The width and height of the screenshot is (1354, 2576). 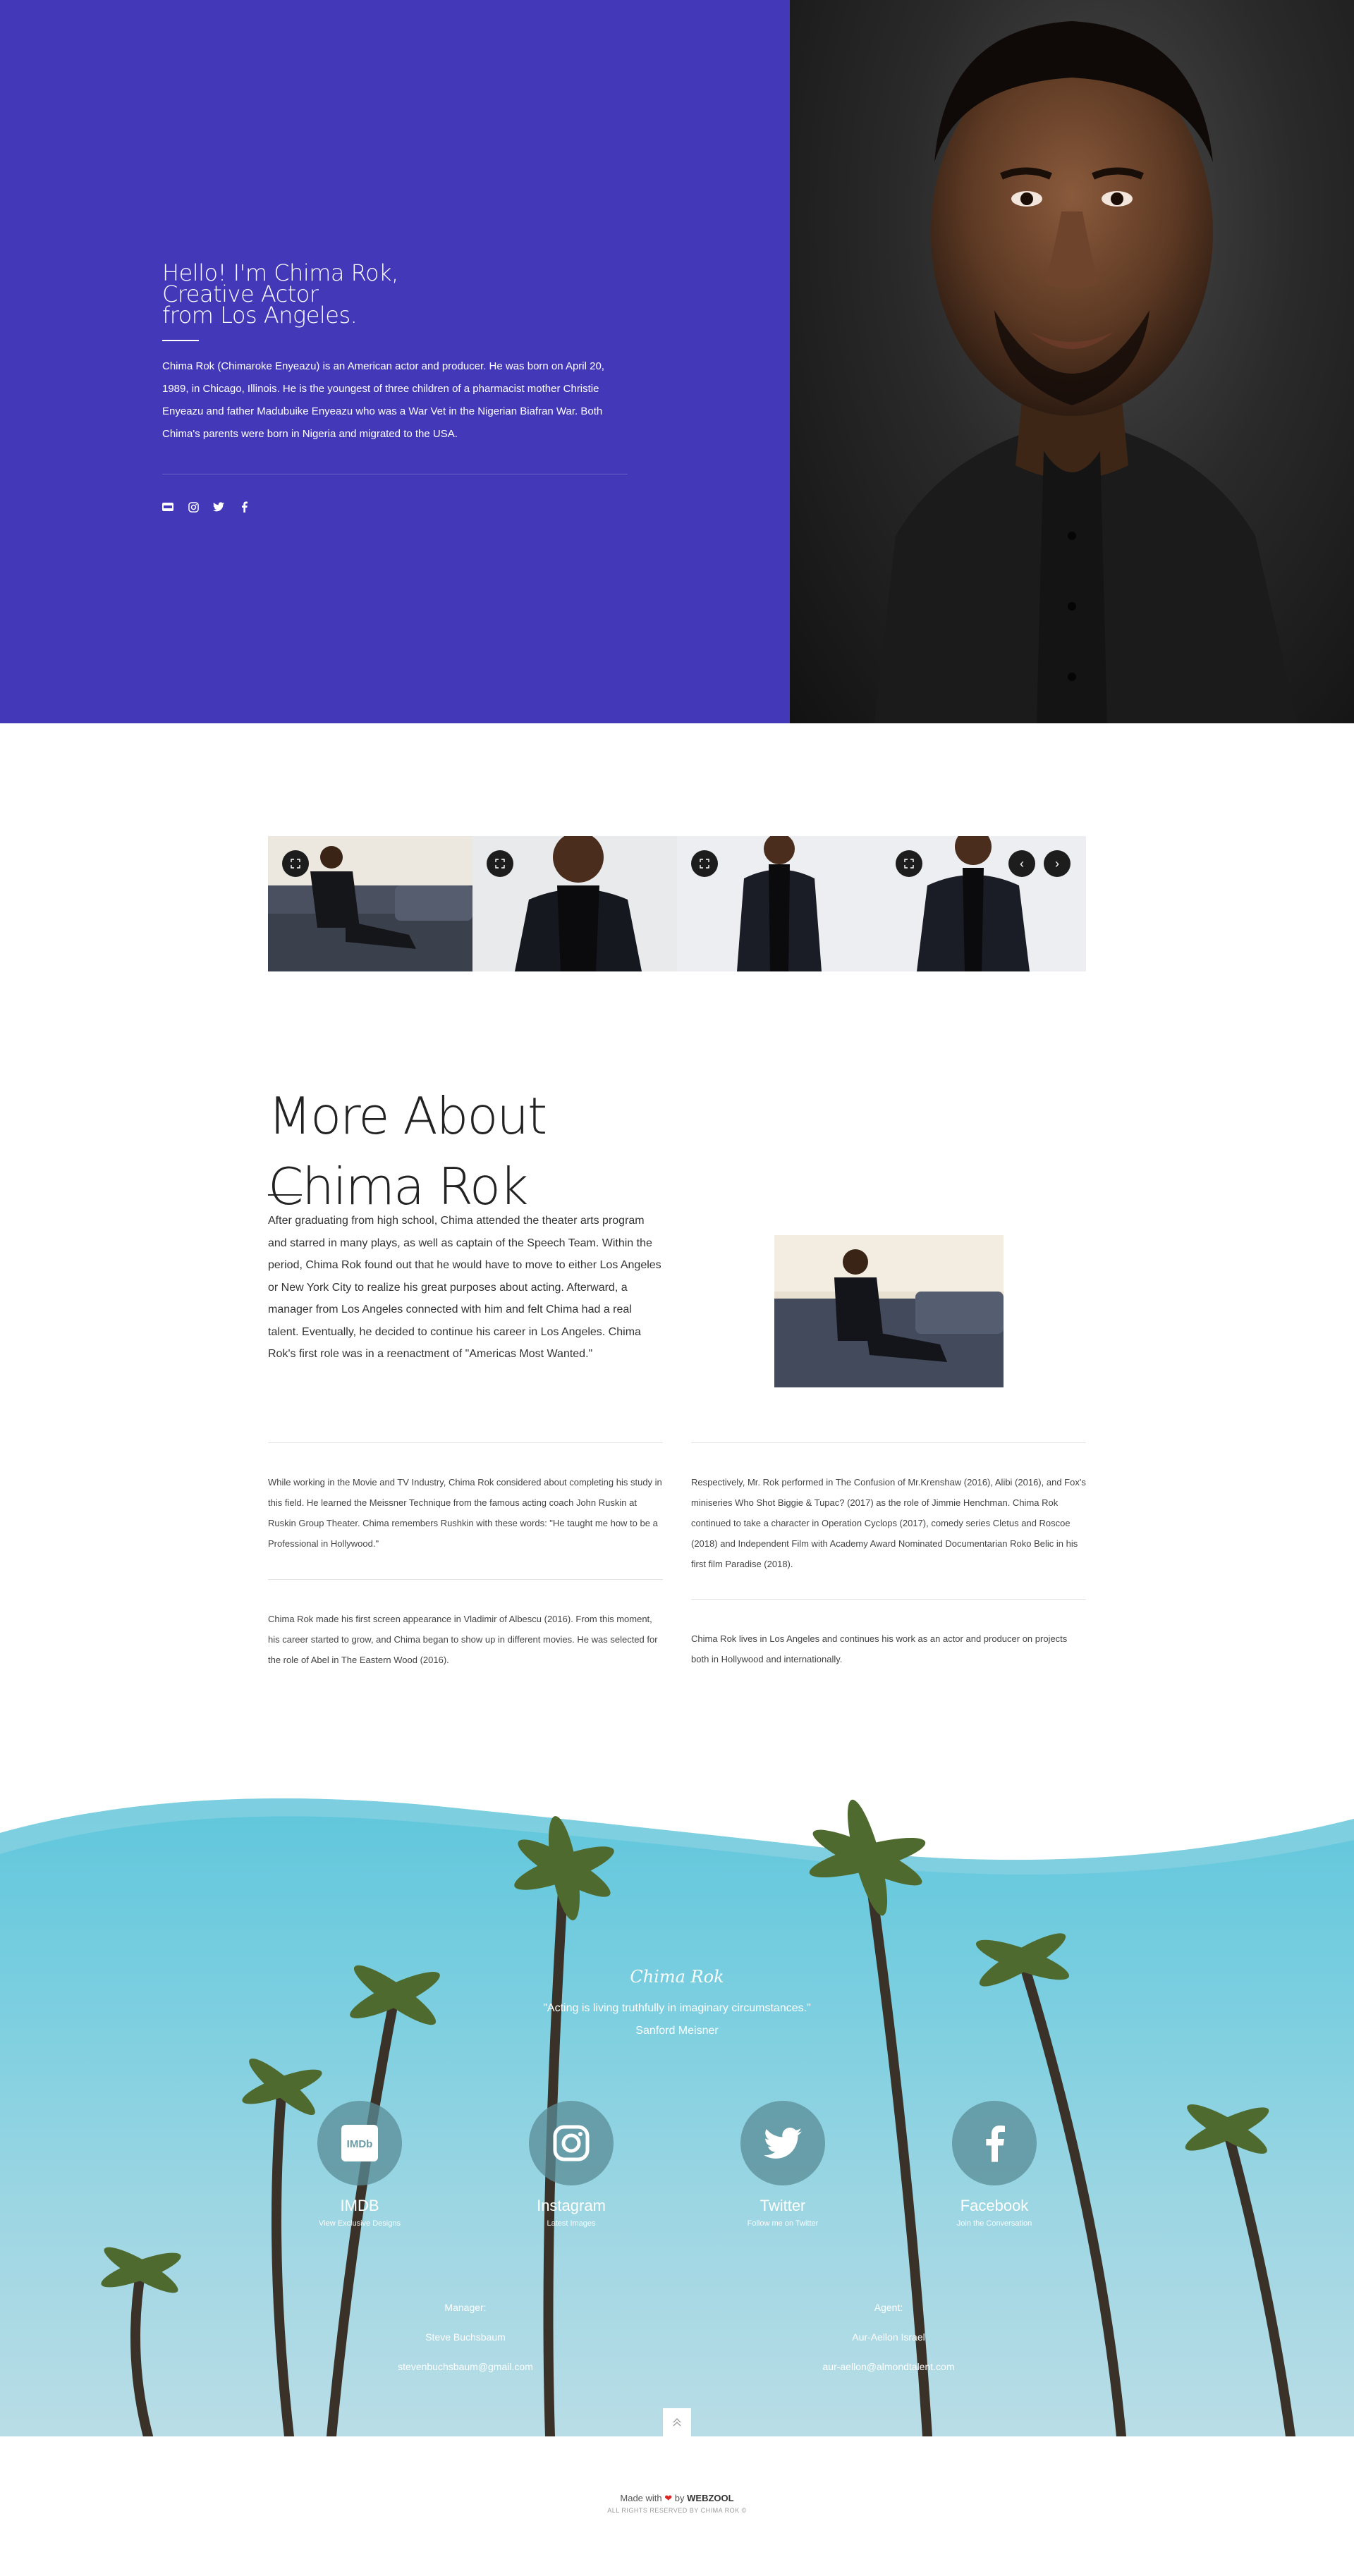 I want to click on heart-icon: ❤, so click(x=668, y=2498).